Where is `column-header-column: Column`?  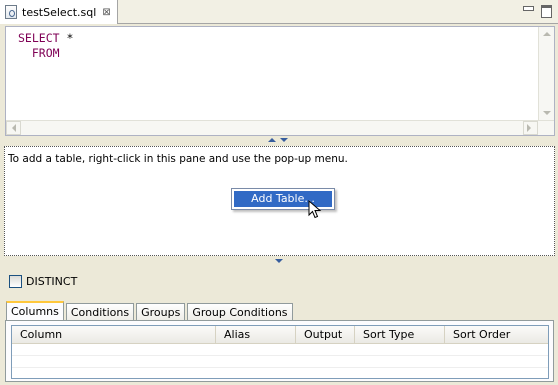
column-header-column: Column is located at coordinates (114, 335).